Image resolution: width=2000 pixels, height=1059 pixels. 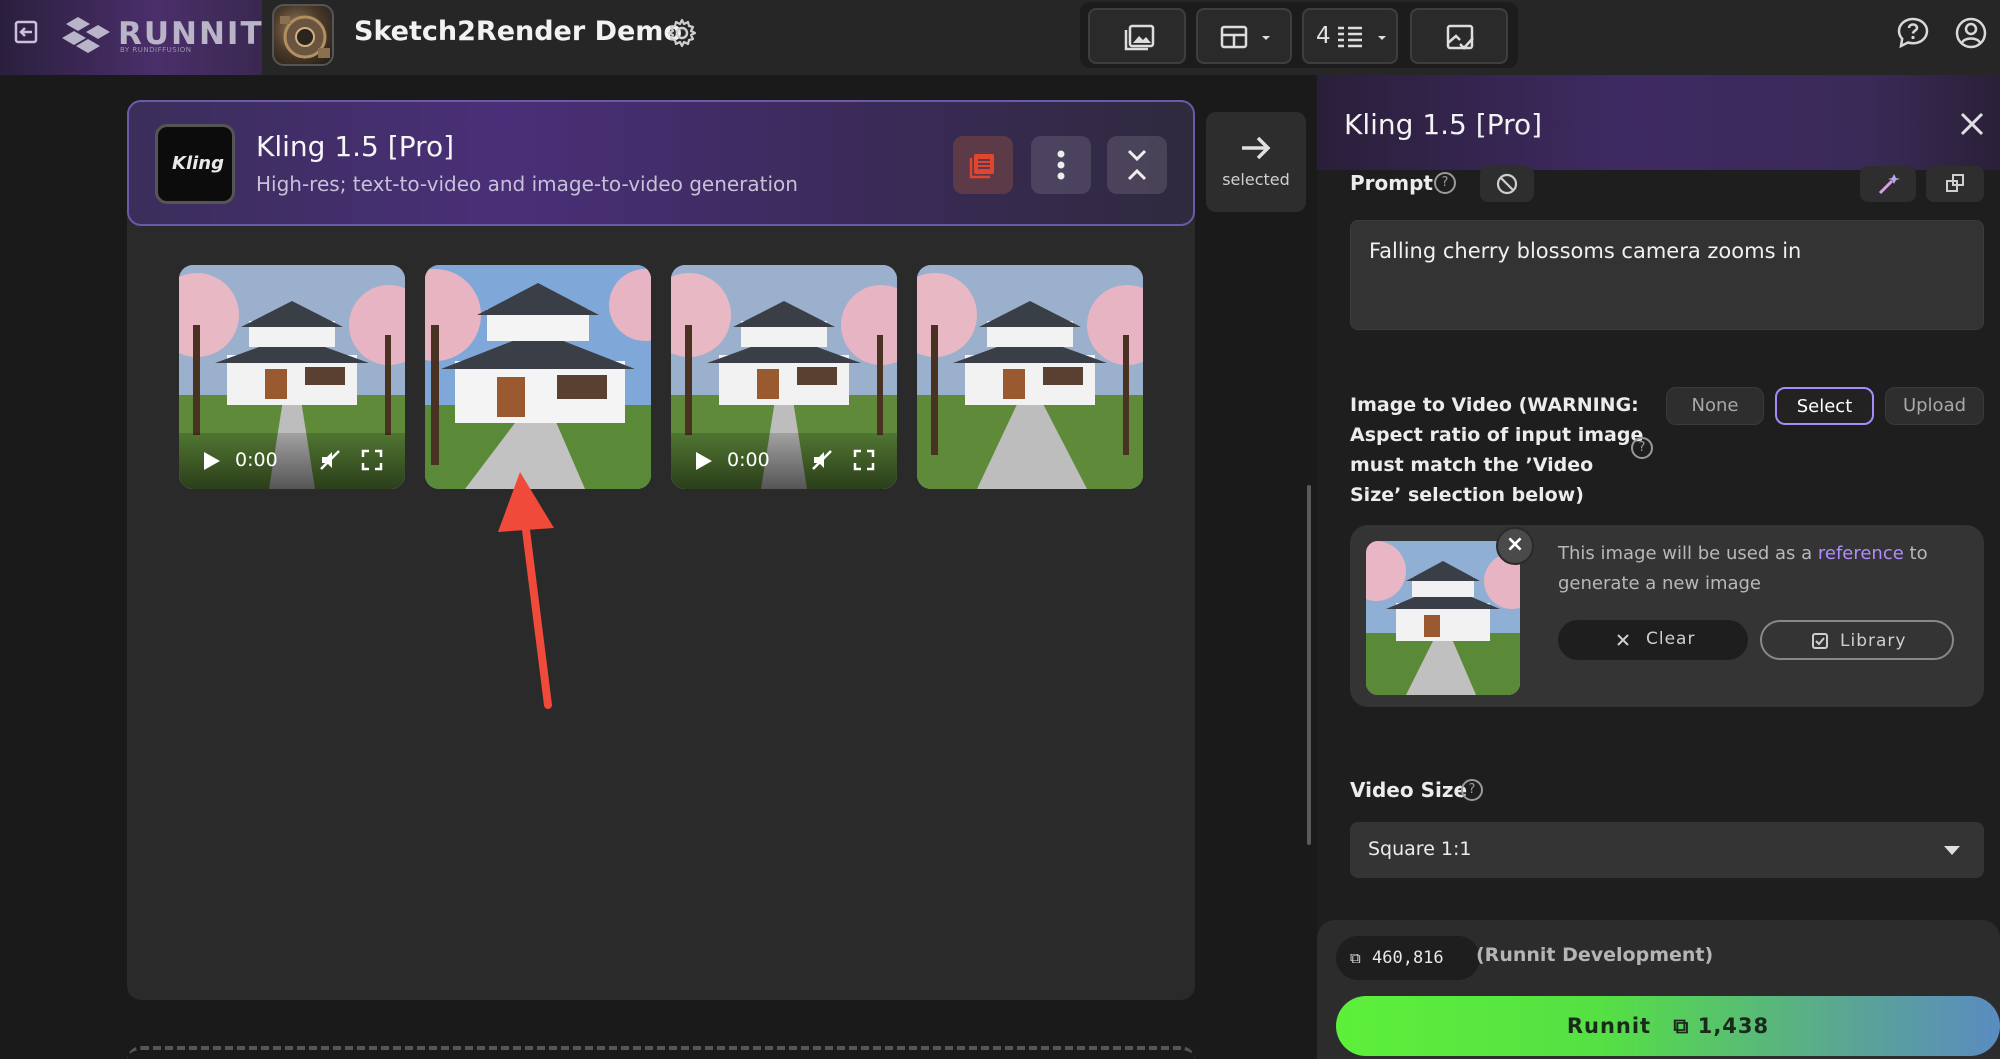 I want to click on clear-prompt-button, so click(x=1507, y=184).